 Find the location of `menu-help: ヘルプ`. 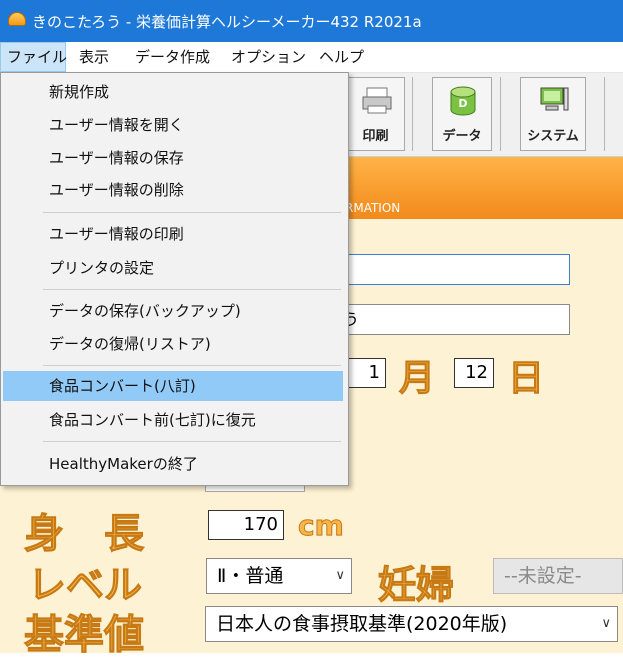

menu-help: ヘルプ is located at coordinates (341, 57).